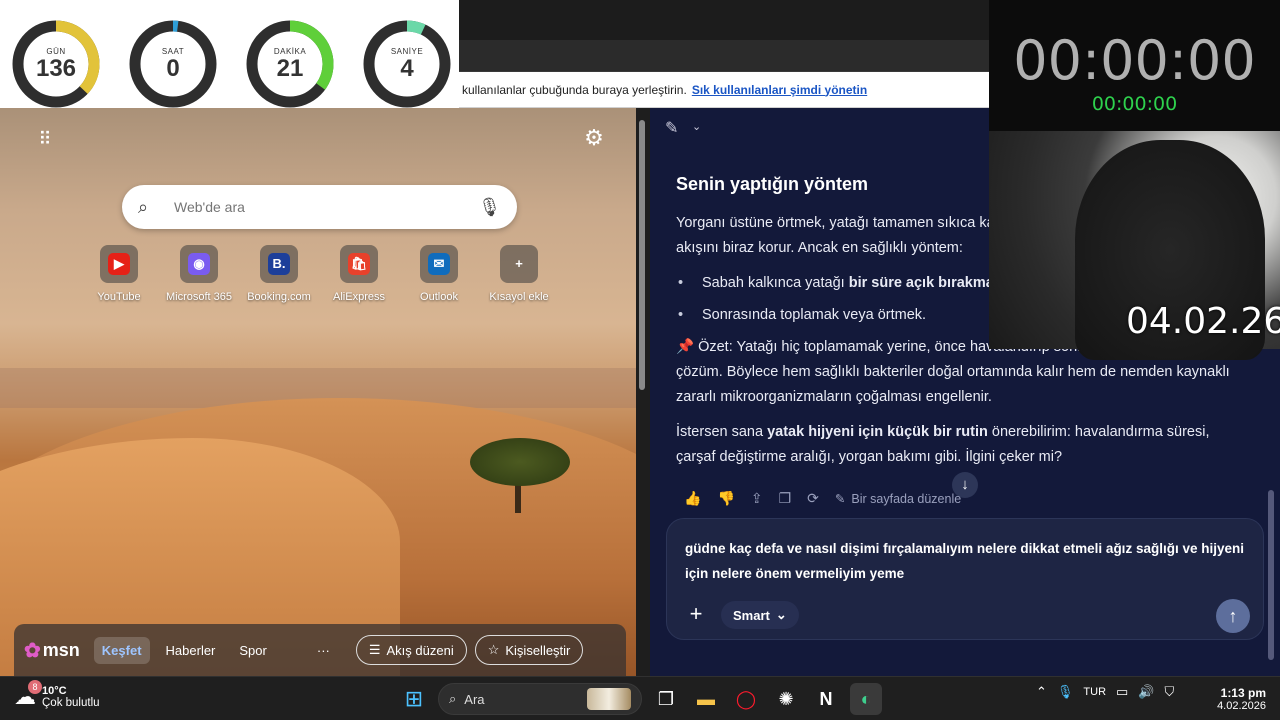 The image size is (1280, 720). I want to click on pencil-icon: ✎, so click(840, 499).